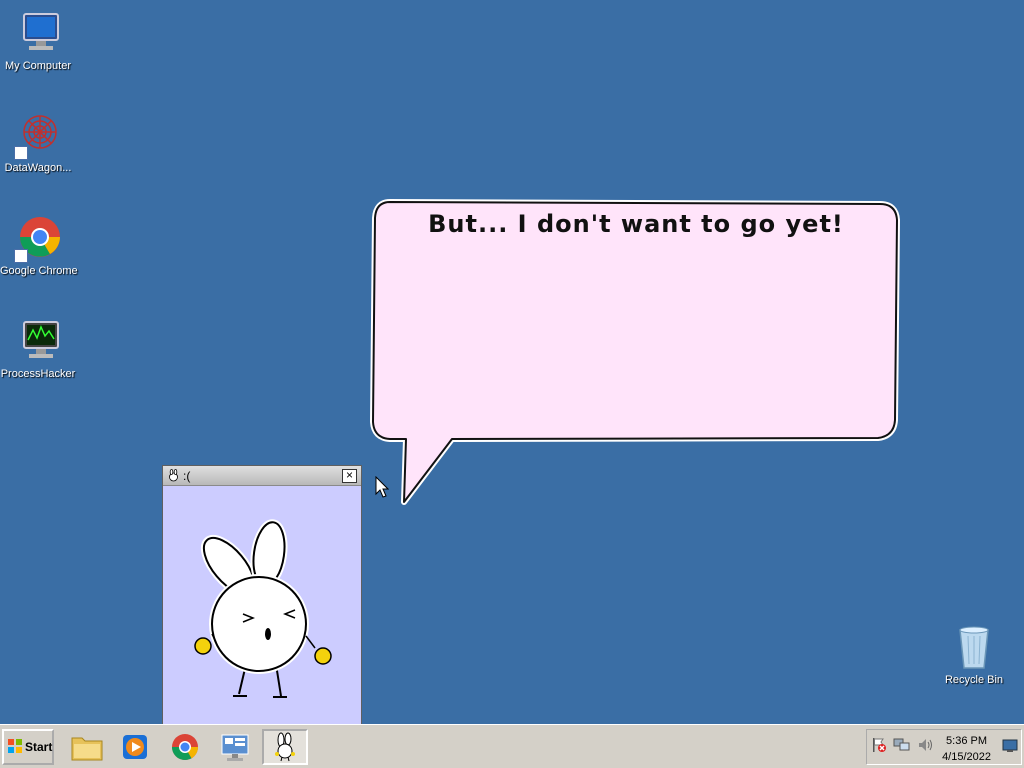  I want to click on media-player-icon, so click(135, 747).